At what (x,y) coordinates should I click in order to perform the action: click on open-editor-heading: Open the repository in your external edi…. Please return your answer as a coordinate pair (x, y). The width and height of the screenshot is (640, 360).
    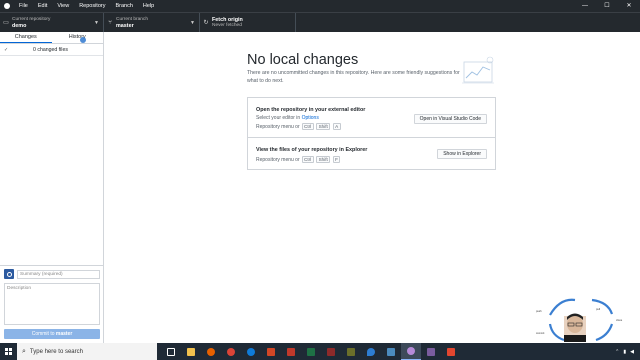
    Looking at the image, I should click on (311, 110).